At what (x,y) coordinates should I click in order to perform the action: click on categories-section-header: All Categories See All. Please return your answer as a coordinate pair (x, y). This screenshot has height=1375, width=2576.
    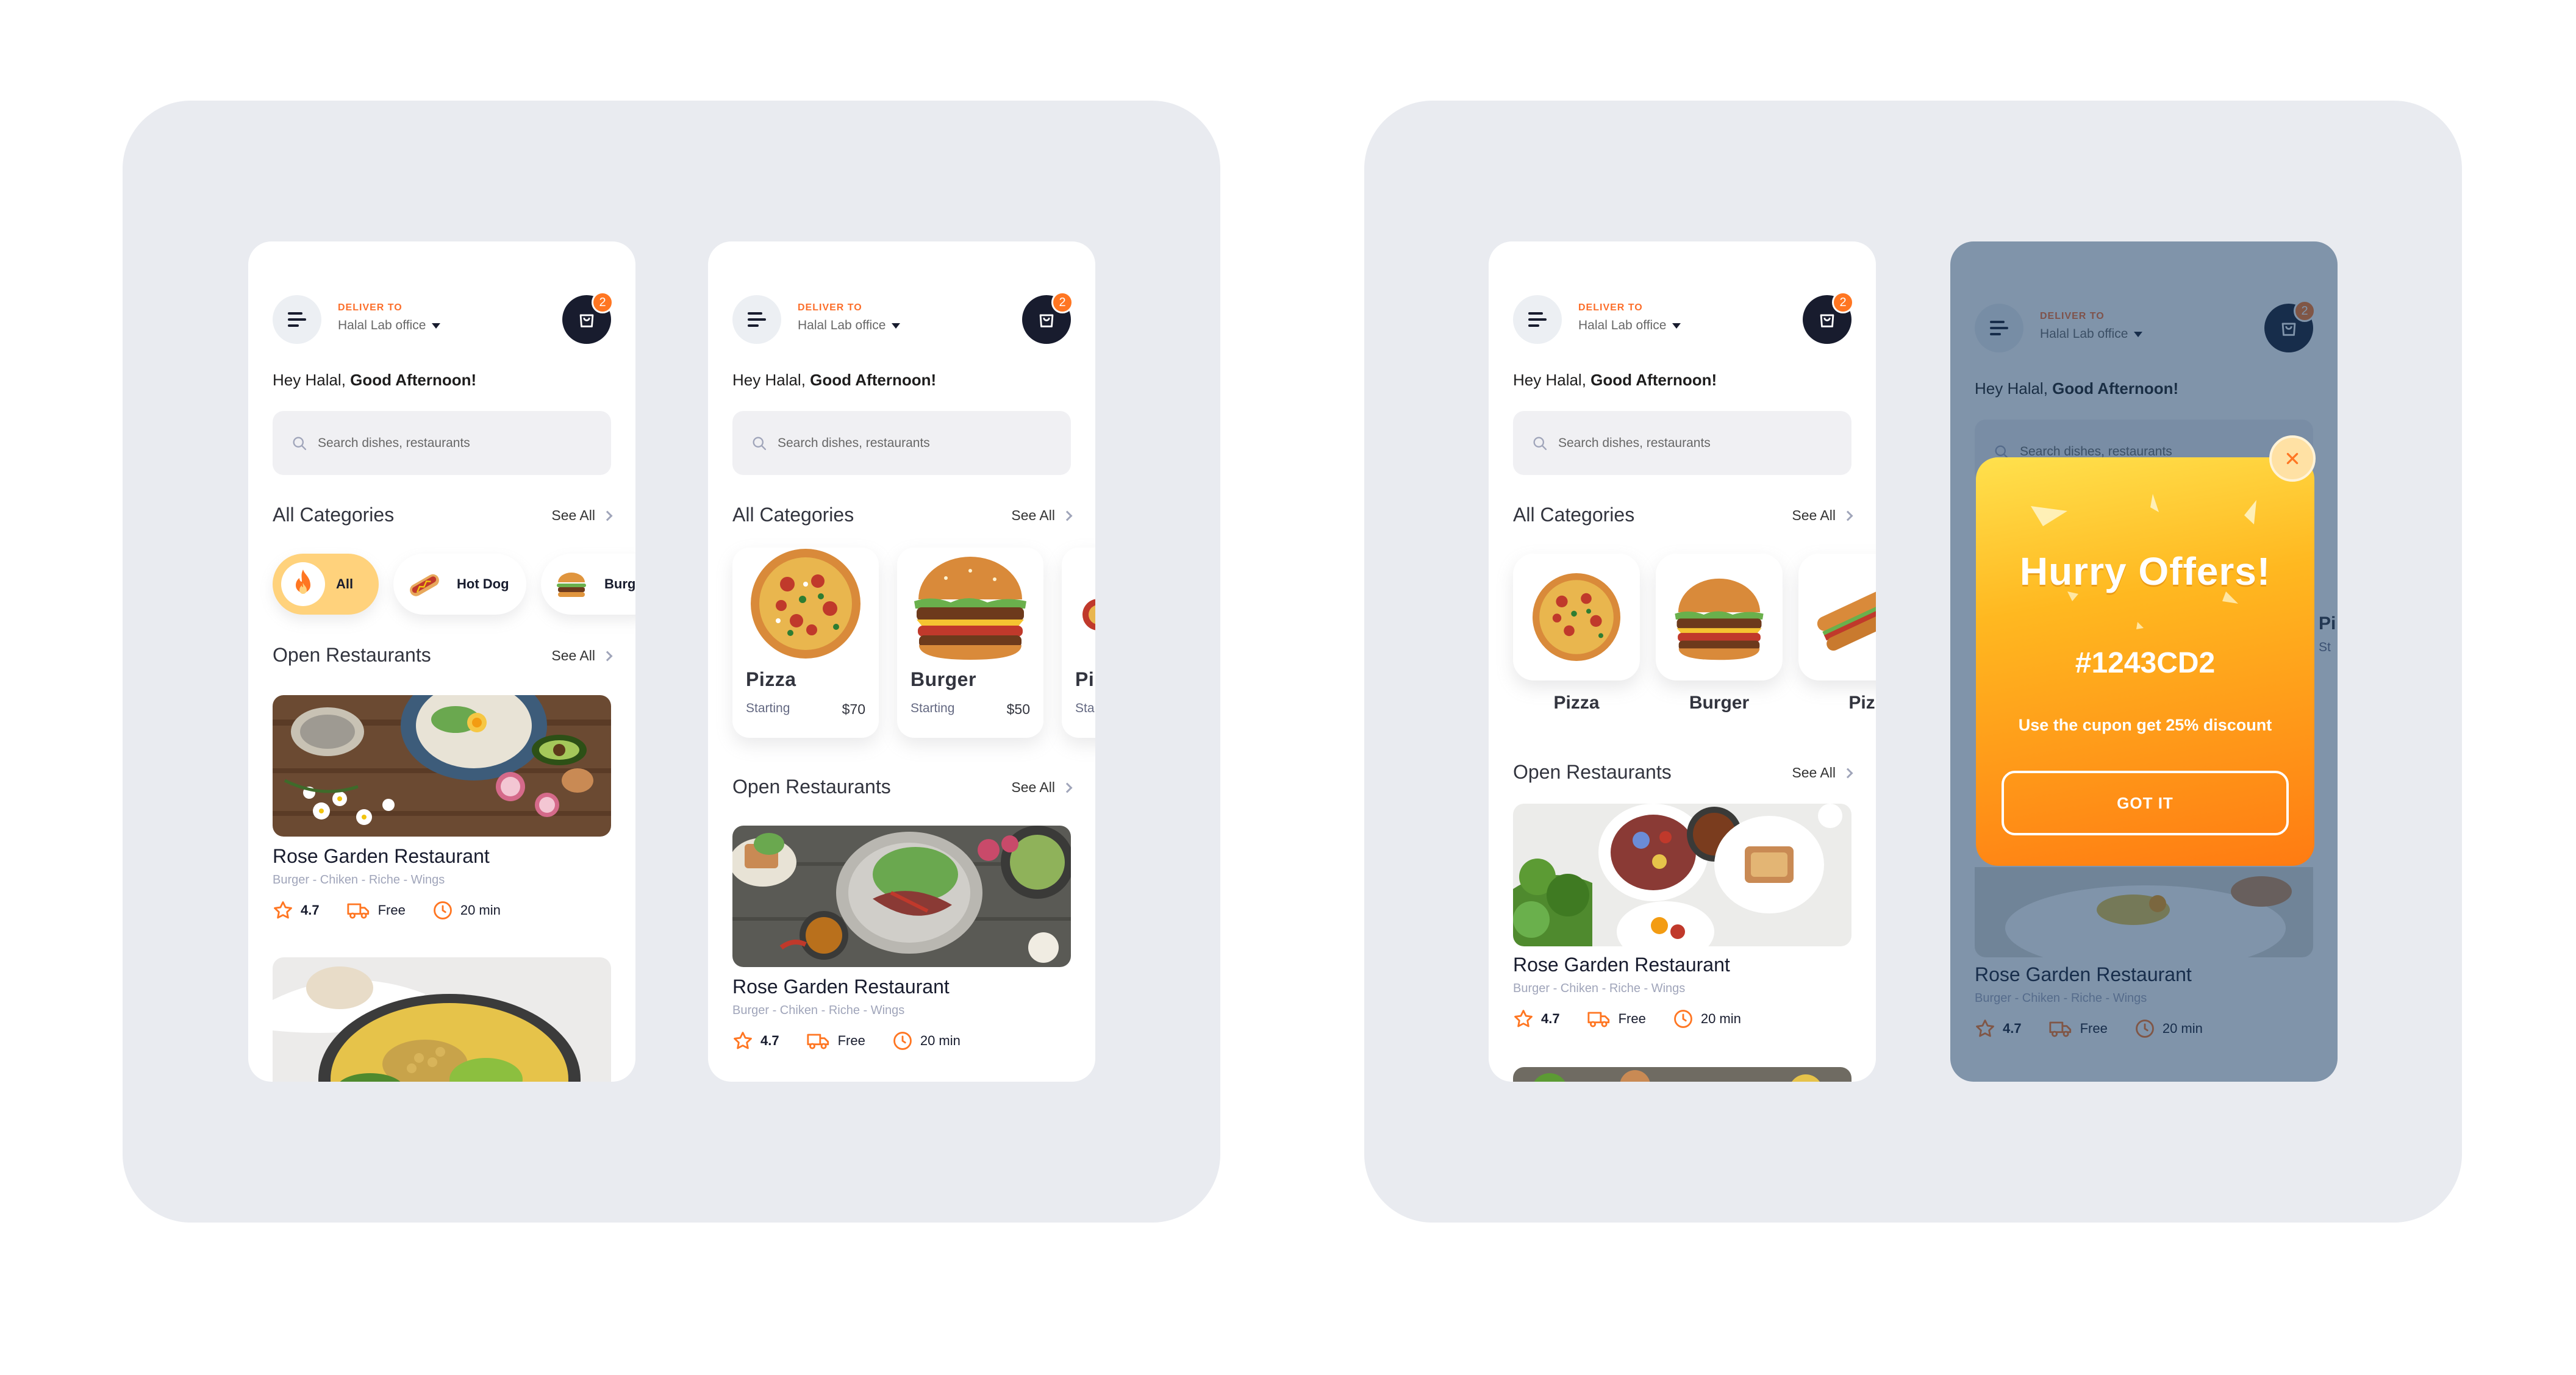
    Looking at the image, I should click on (902, 516).